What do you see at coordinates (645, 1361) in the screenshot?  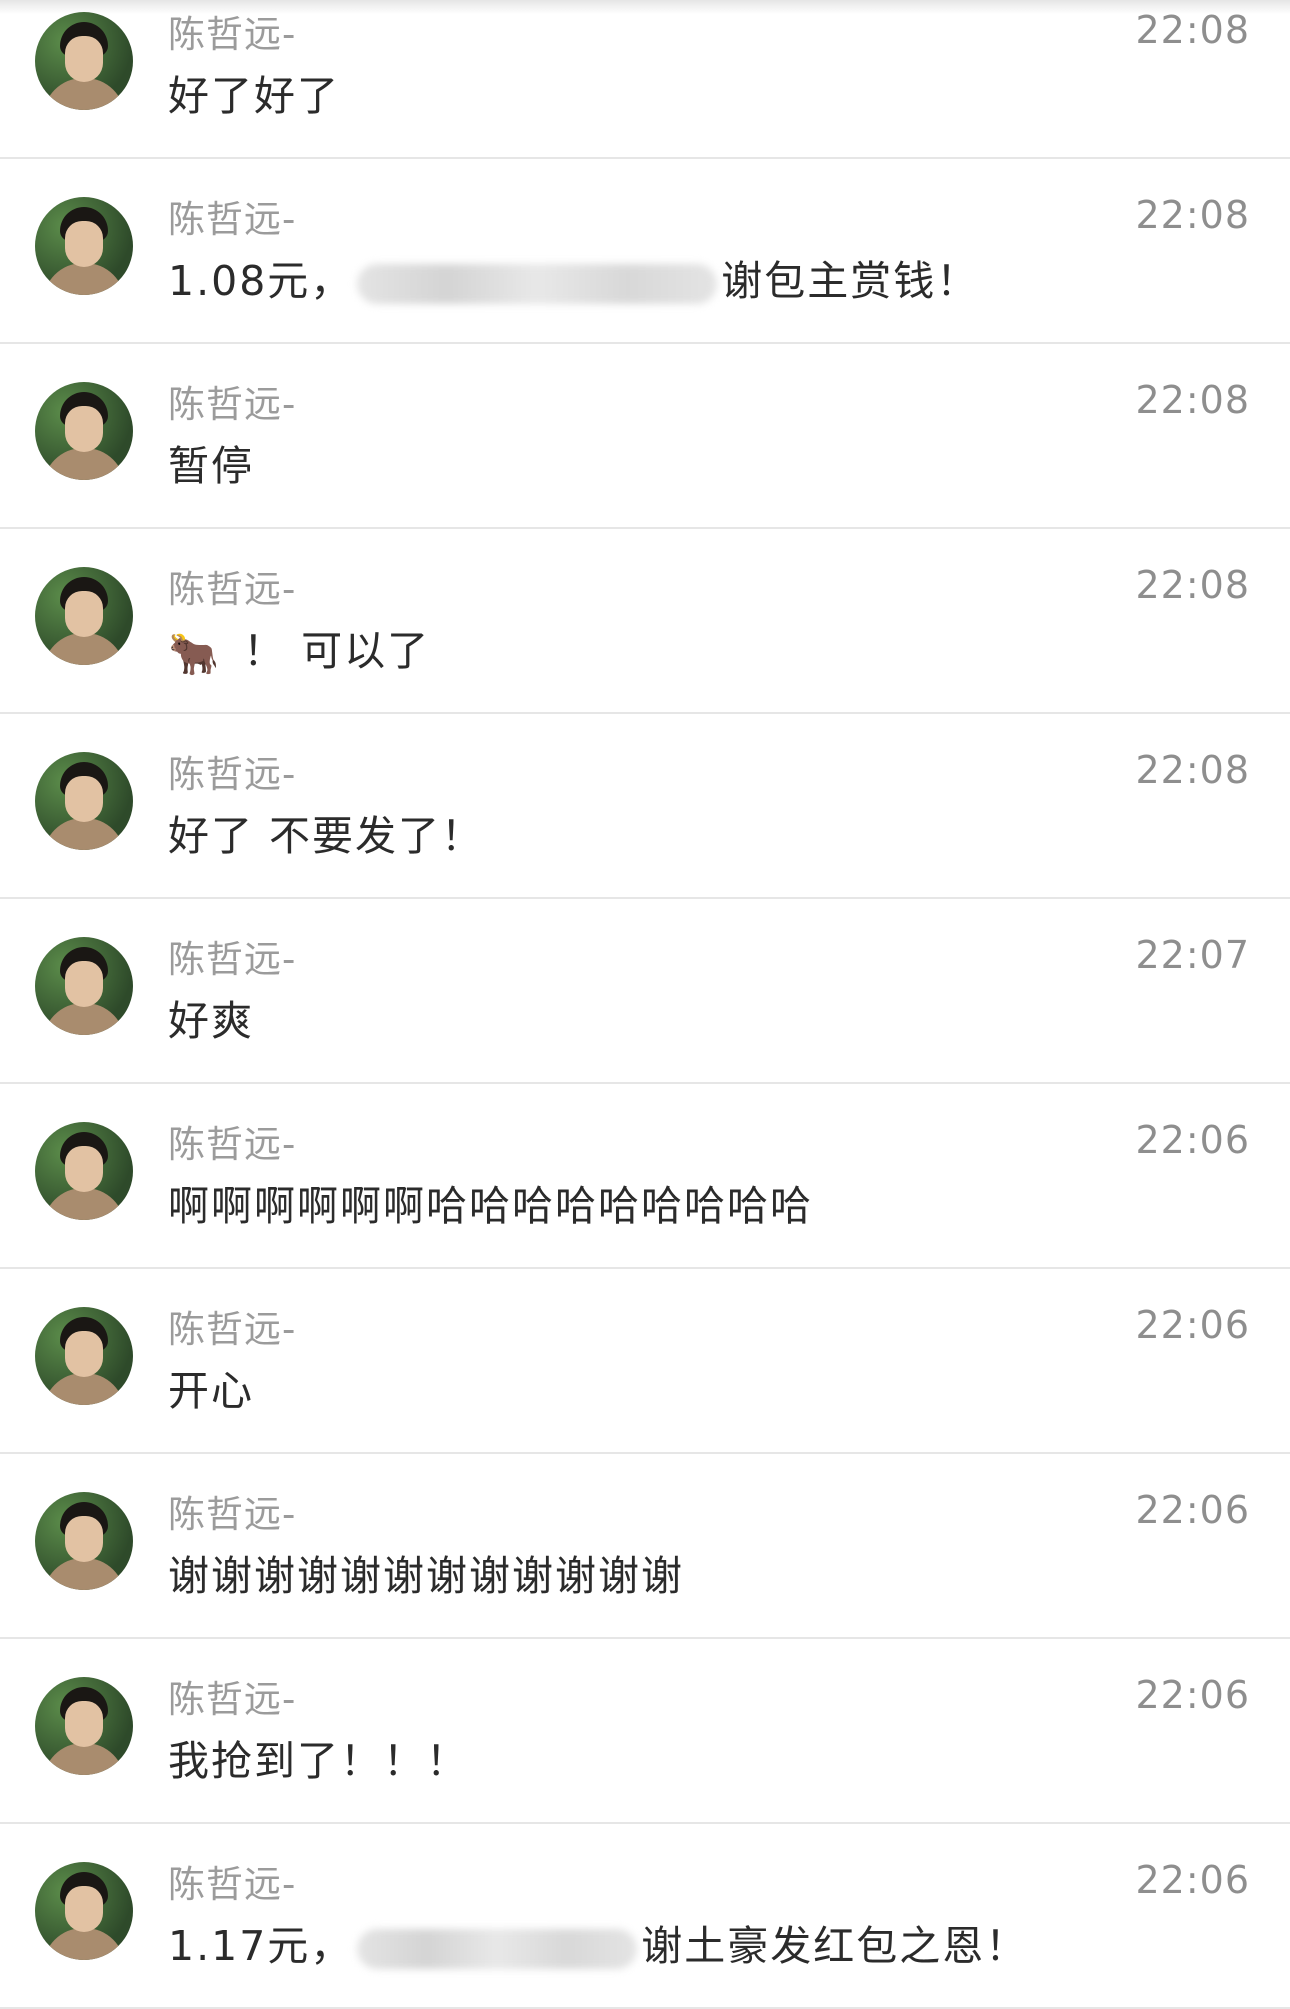 I see `message-row: 陈哲远- 22:06 开心` at bounding box center [645, 1361].